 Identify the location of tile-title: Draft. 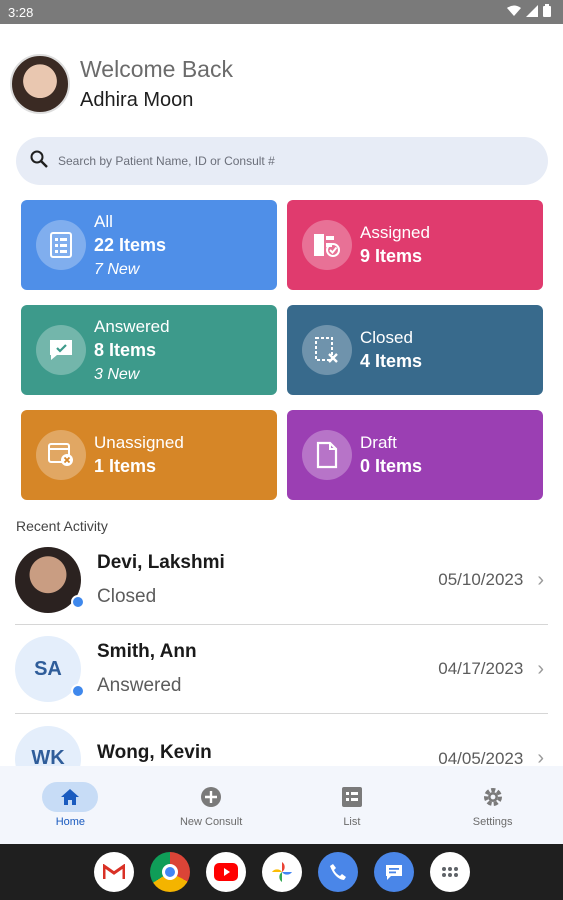
(378, 442).